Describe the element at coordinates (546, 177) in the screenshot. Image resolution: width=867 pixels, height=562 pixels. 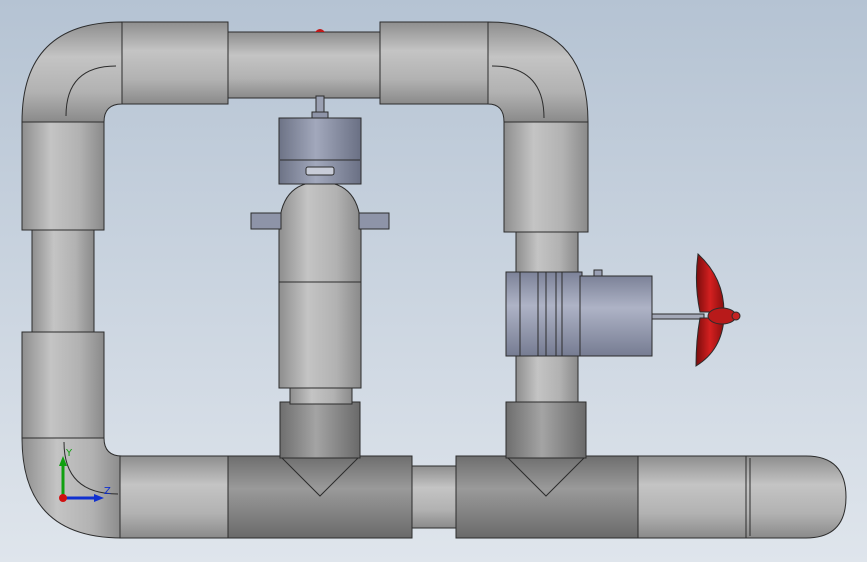
I see `right-coupling-upper` at that location.